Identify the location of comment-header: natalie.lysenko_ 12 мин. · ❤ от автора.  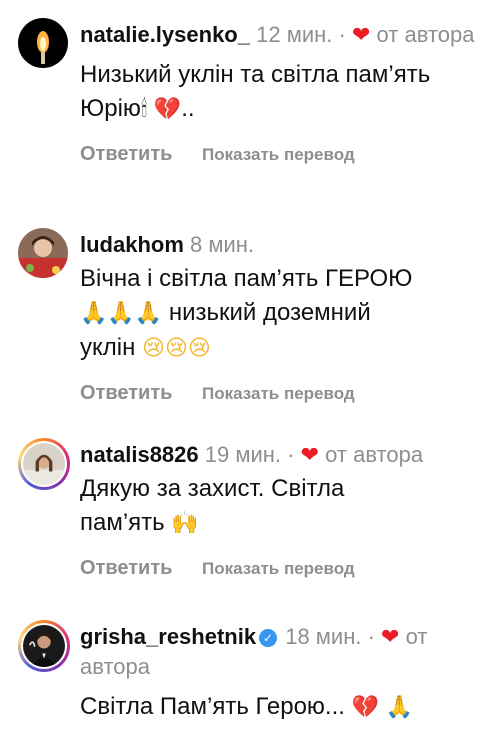
(280, 35).